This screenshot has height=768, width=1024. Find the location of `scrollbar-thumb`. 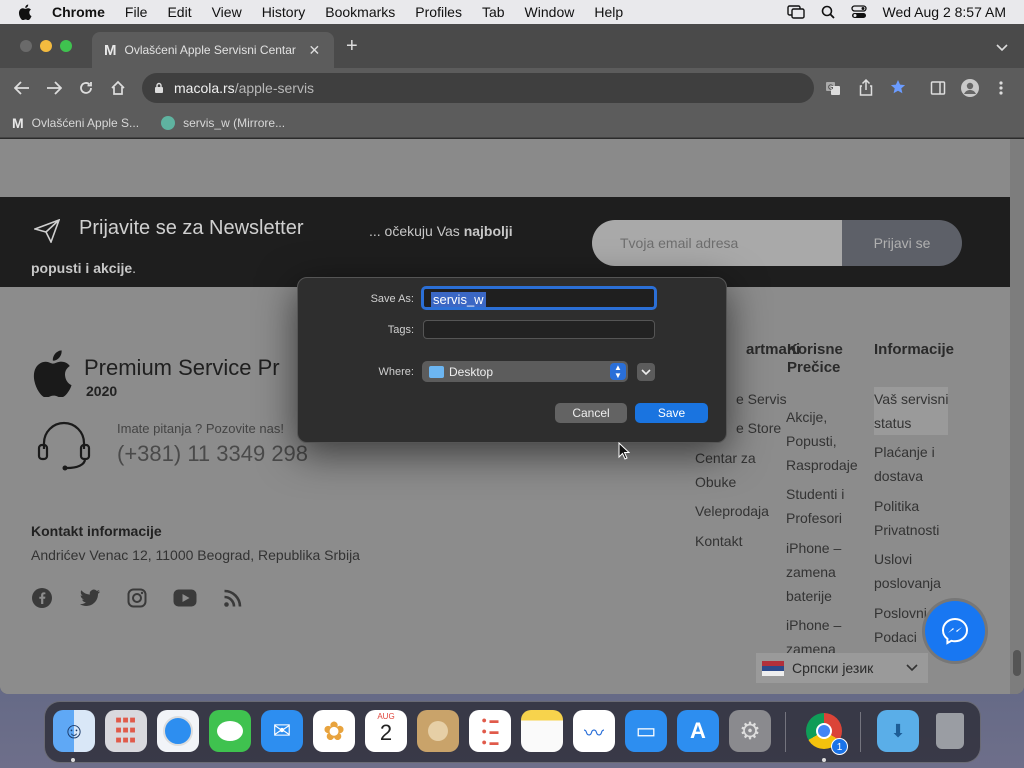

scrollbar-thumb is located at coordinates (1017, 663).